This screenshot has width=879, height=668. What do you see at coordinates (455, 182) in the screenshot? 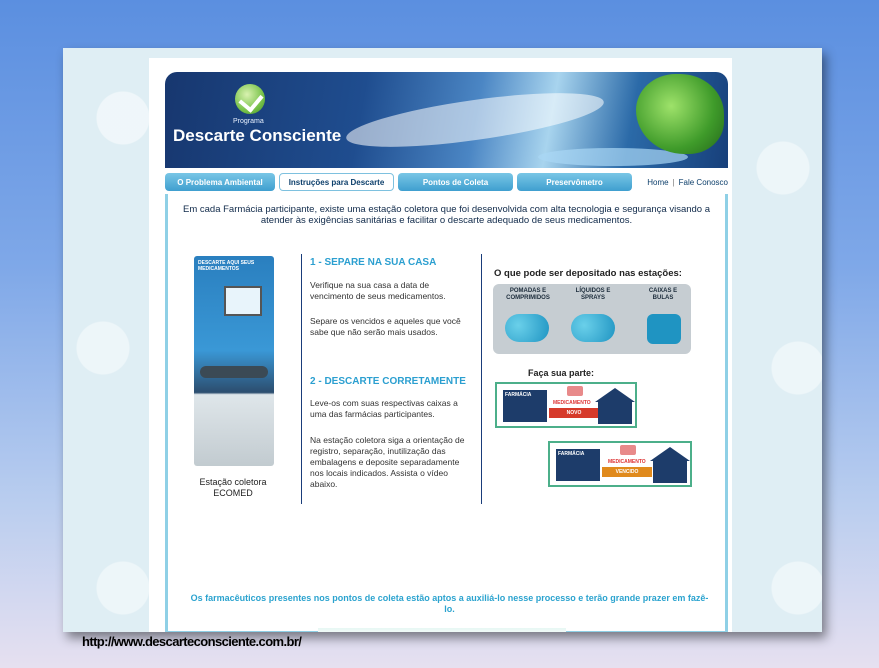
I see `tab-pontos-coleta: Pontos de Coleta` at bounding box center [455, 182].